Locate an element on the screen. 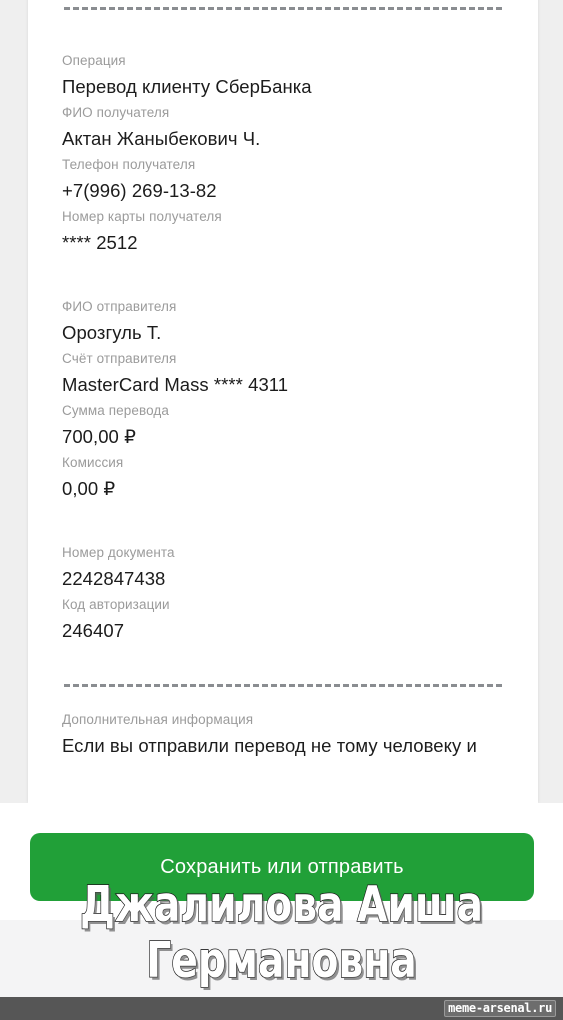  field-label: Счёт отправителя is located at coordinates (119, 358).